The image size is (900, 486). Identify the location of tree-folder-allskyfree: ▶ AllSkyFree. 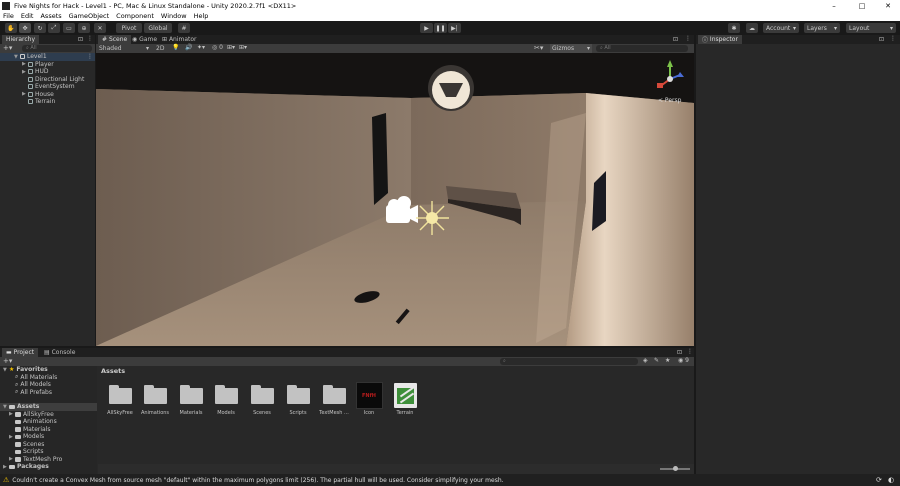
(31, 415).